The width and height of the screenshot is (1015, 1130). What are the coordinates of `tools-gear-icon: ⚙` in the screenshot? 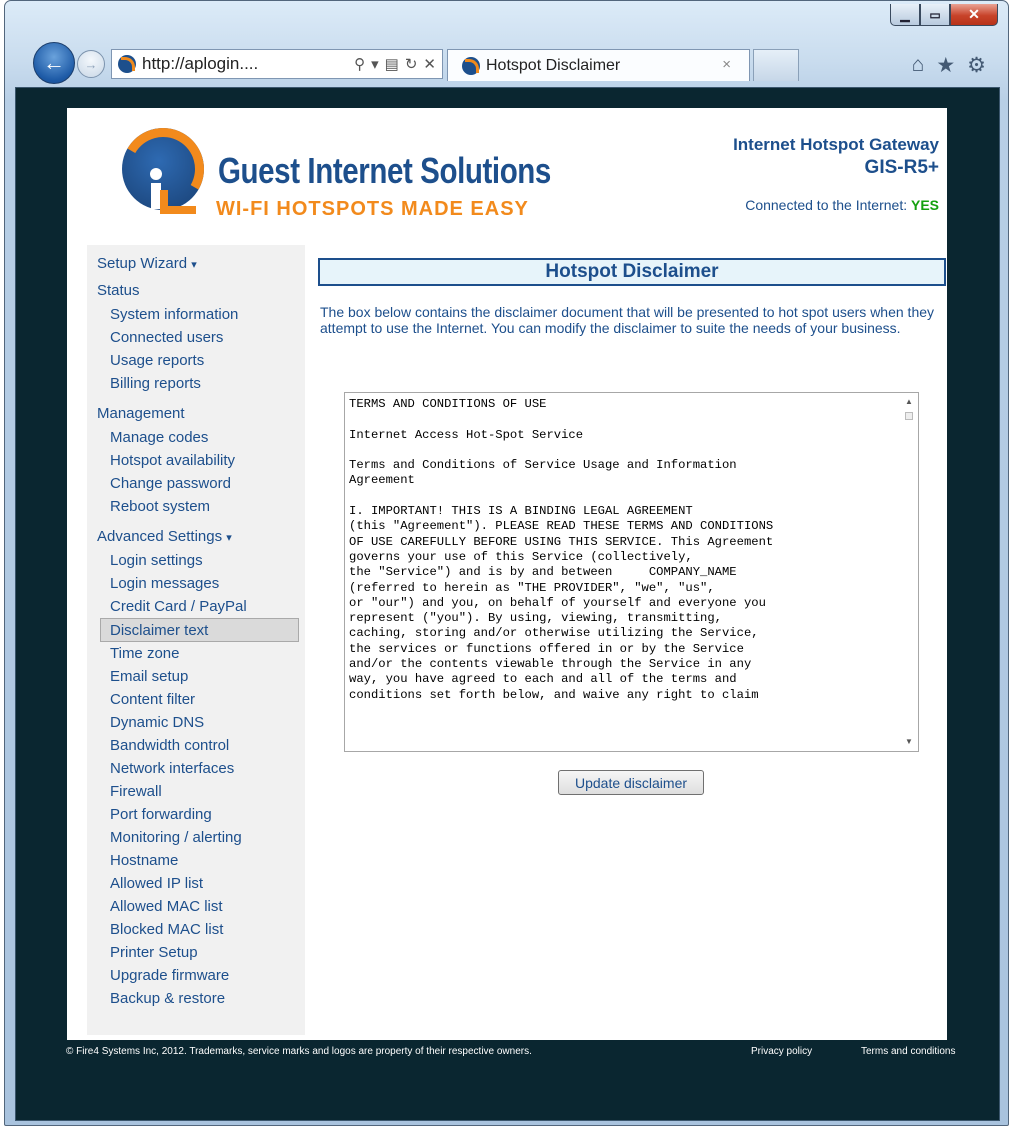 It's located at (976, 65).